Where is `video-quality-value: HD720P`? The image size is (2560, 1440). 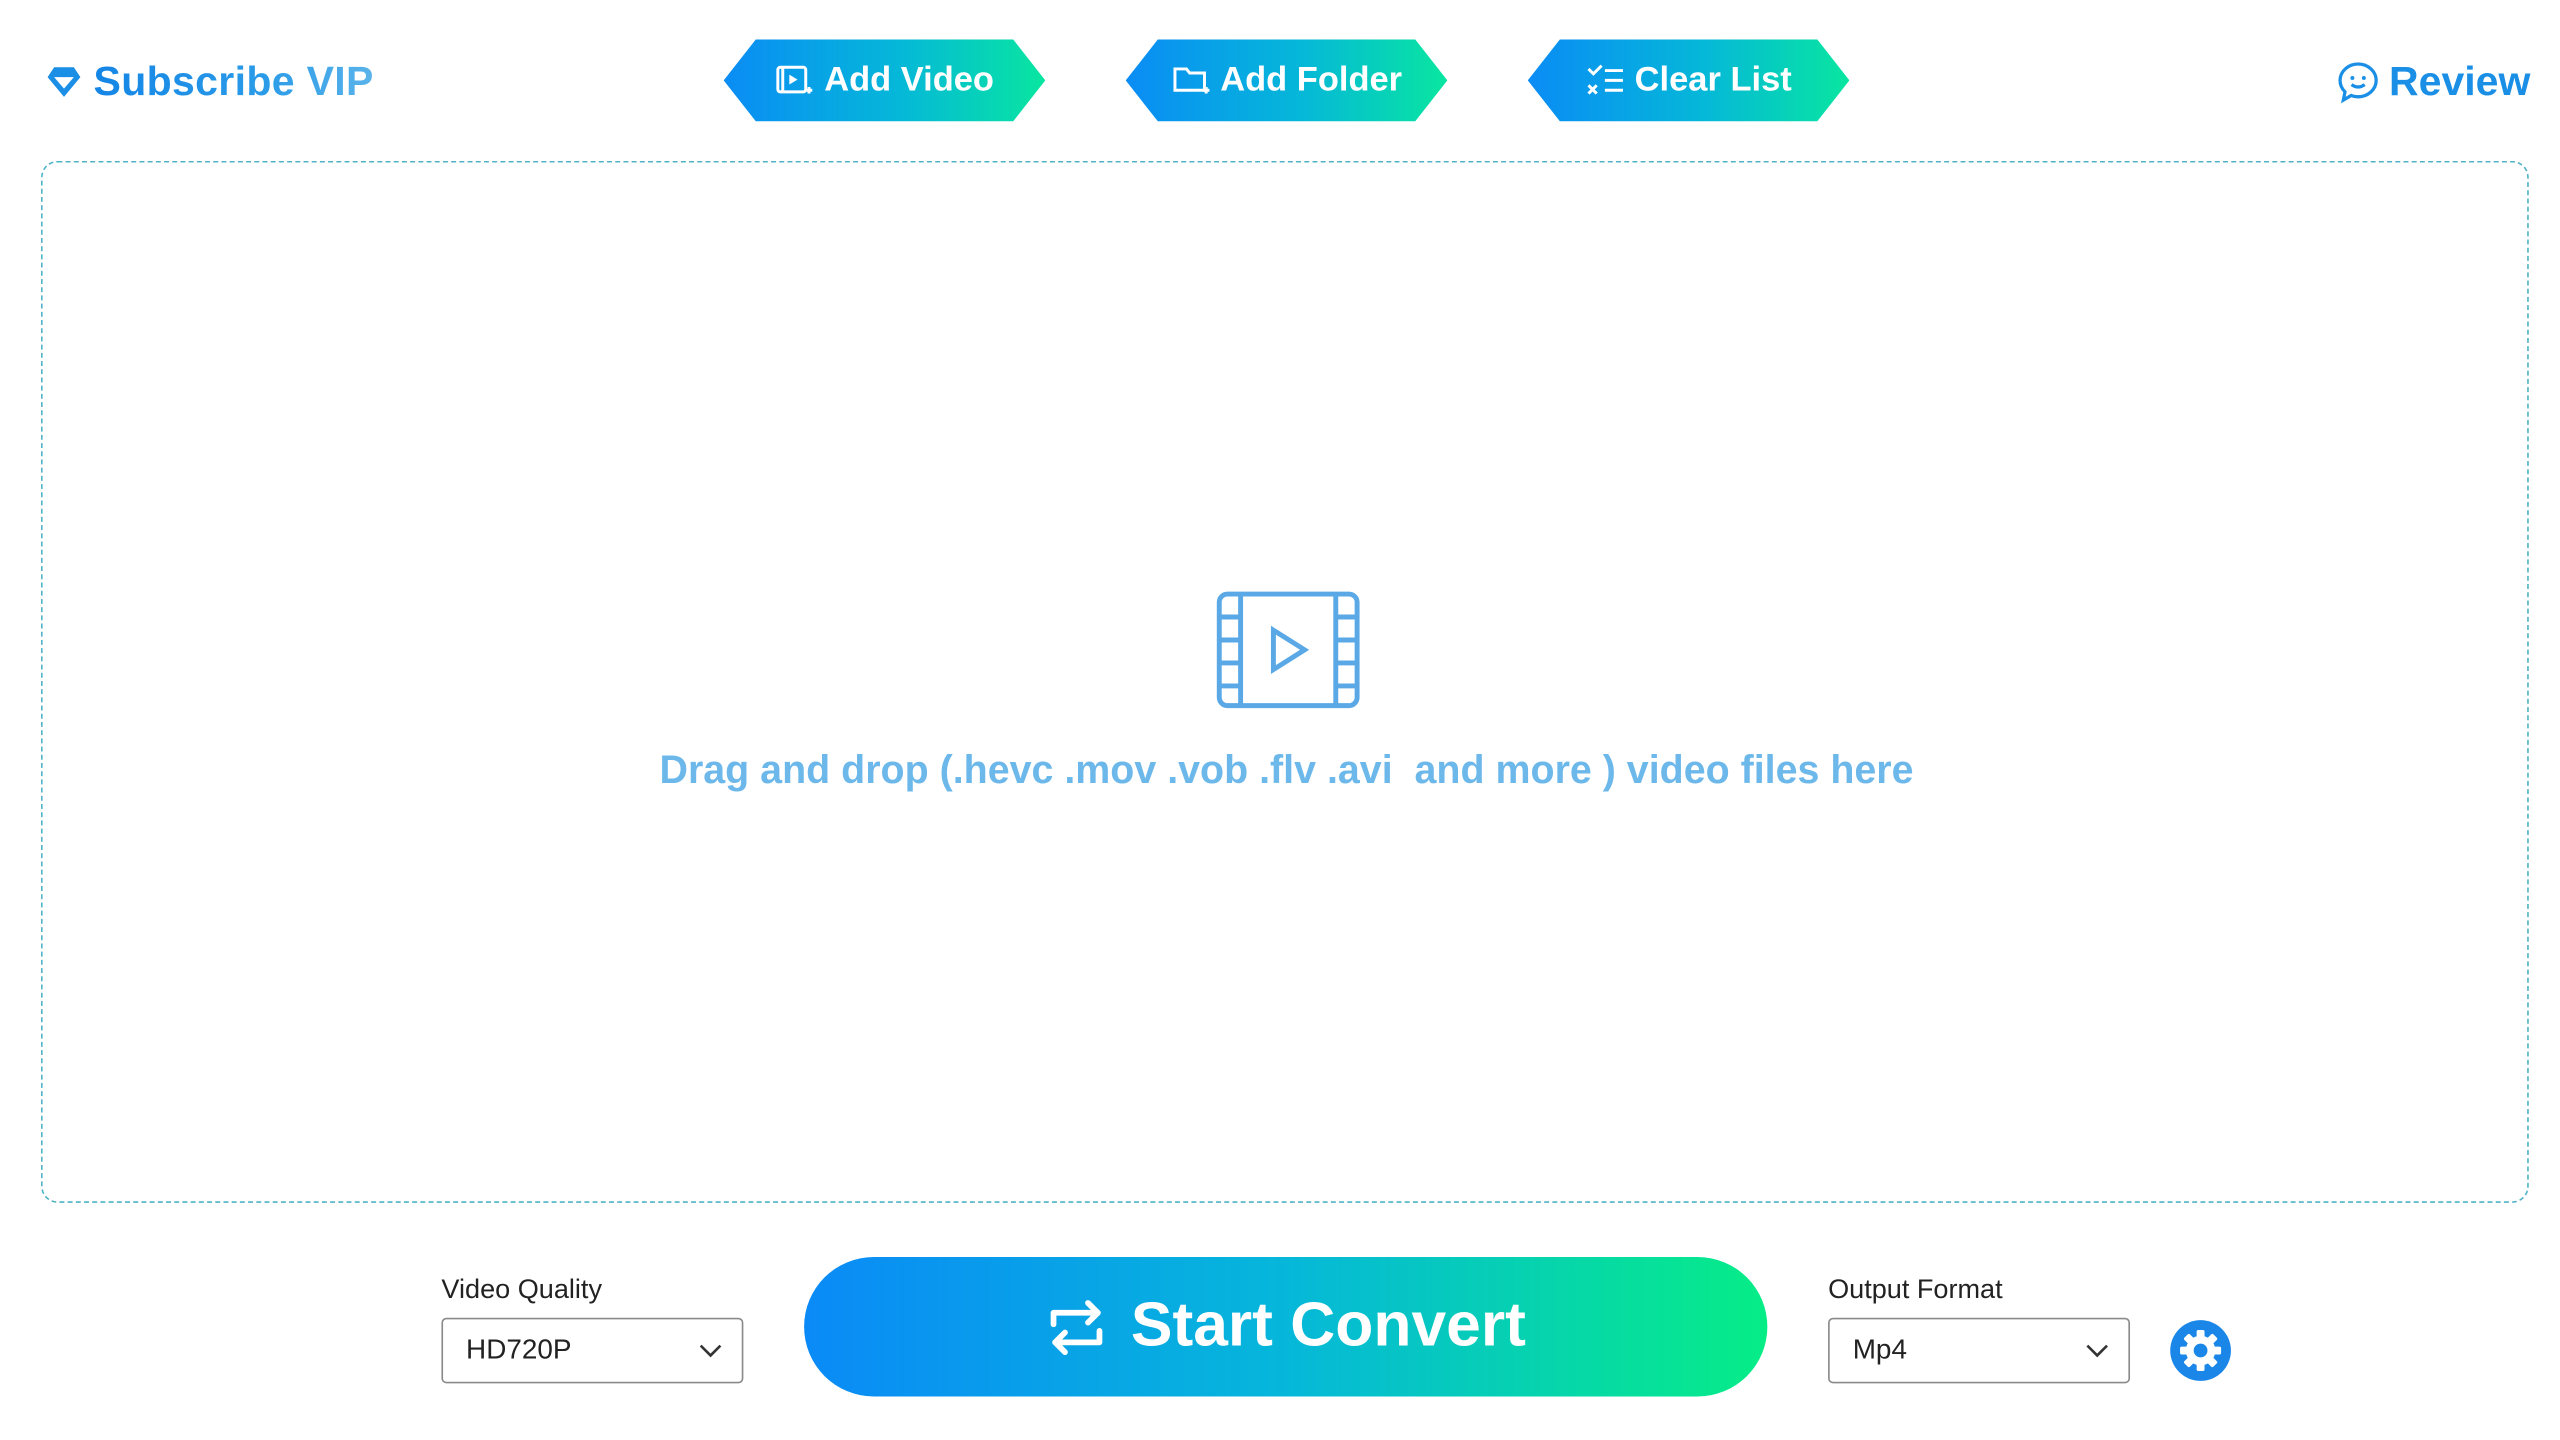 video-quality-value: HD720P is located at coordinates (519, 1350).